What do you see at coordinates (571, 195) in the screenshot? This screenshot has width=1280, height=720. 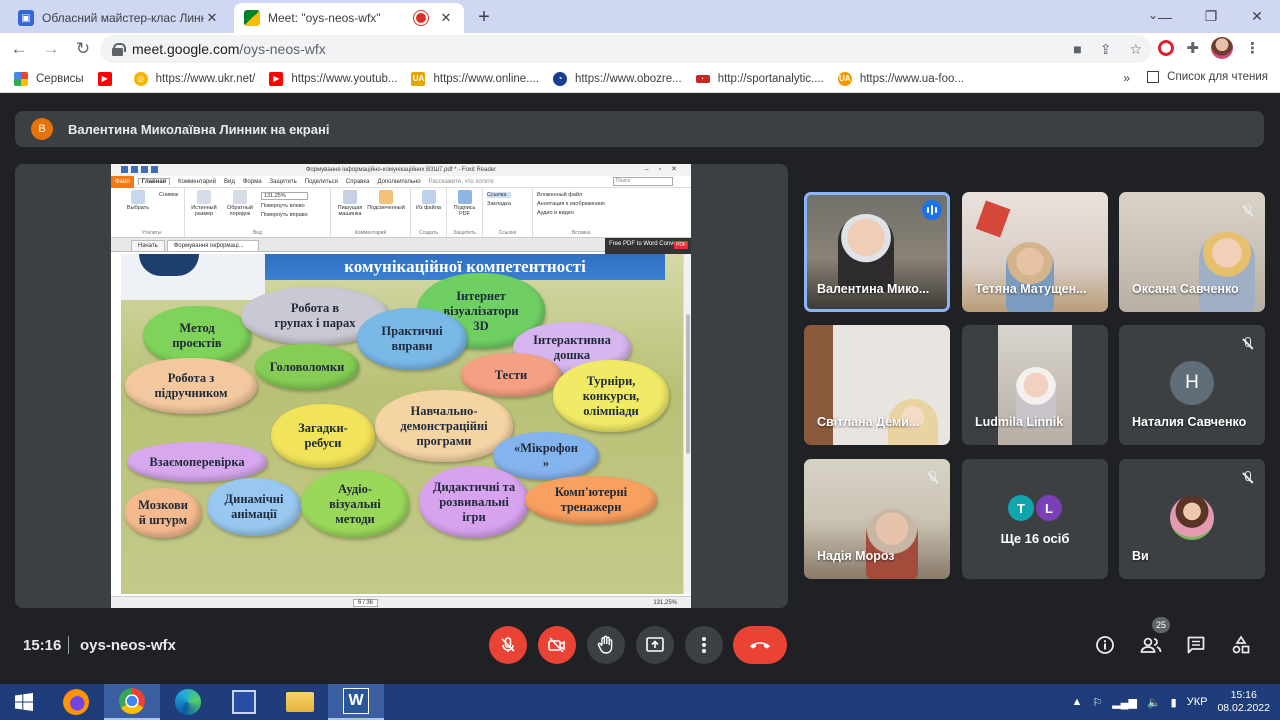 I see `ribbon-attachment-button: Вложенный файл` at bounding box center [571, 195].